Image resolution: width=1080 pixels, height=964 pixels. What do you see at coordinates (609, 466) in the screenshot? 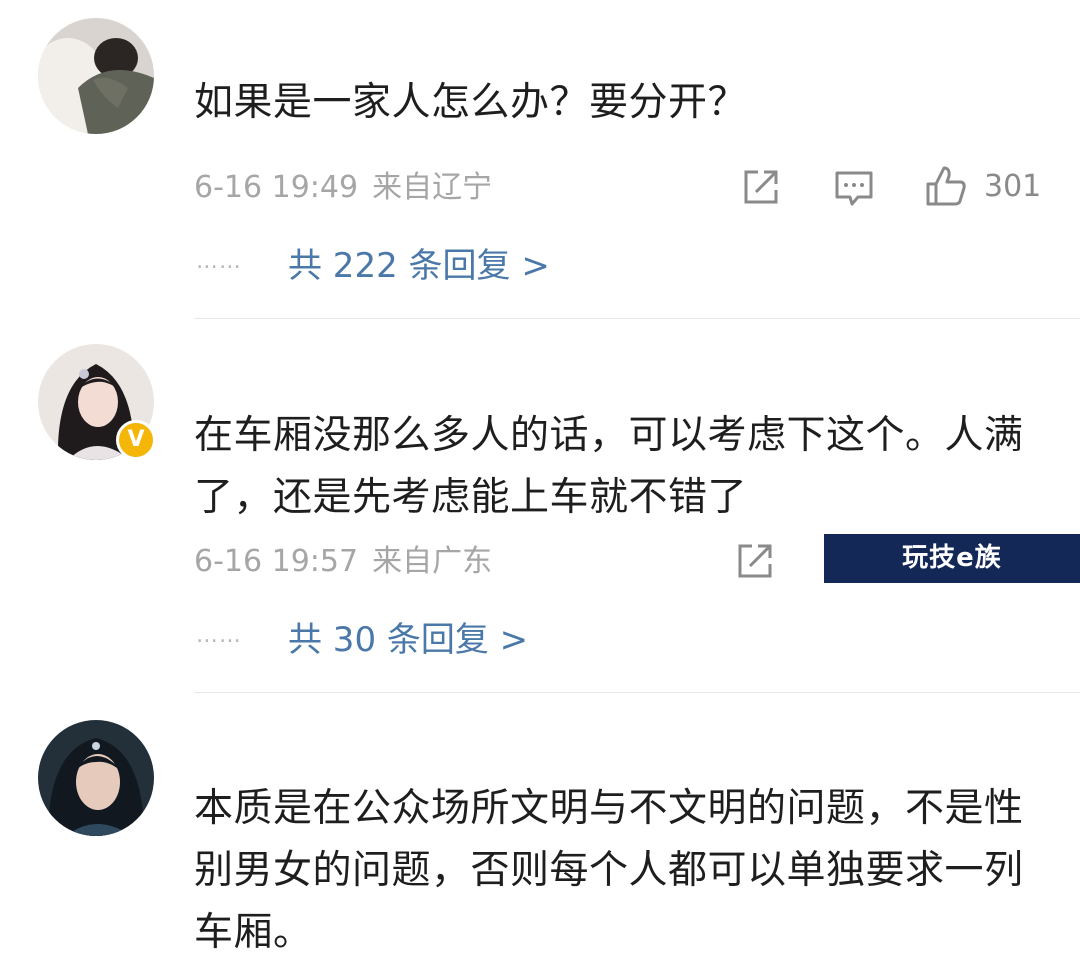
I see `comment-text: 在车厢没那么多人的话，可以考虑下这个。人满了，还是先考虑能上车就不错了` at bounding box center [609, 466].